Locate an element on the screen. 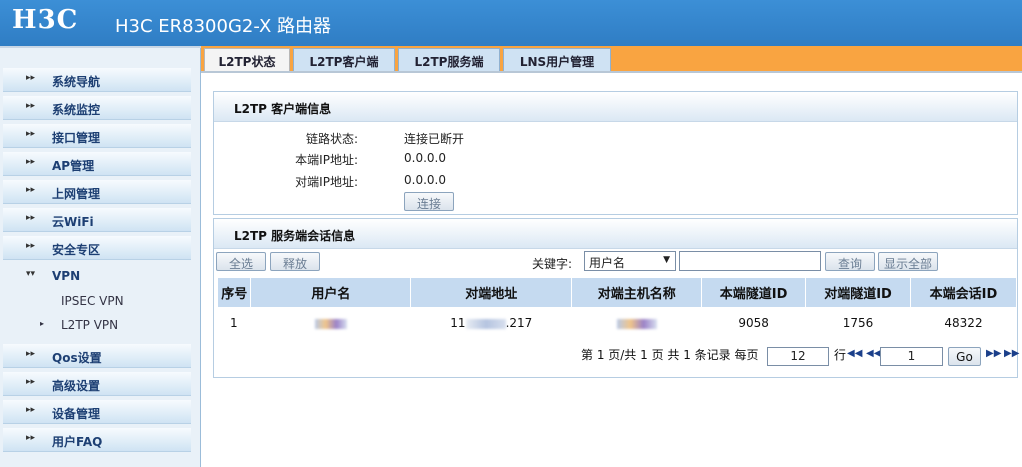 This screenshot has height=467, width=1022. app-header: H3C H3C ER8300G2-X 路由器 is located at coordinates (511, 23).